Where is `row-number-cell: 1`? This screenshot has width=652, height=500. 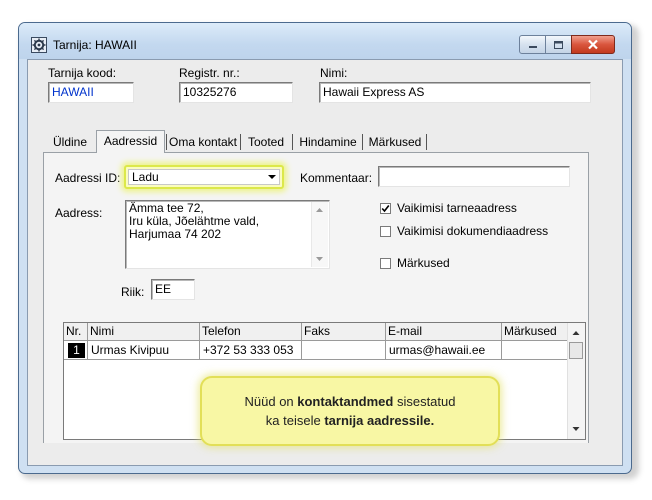 row-number-cell: 1 is located at coordinates (76, 350).